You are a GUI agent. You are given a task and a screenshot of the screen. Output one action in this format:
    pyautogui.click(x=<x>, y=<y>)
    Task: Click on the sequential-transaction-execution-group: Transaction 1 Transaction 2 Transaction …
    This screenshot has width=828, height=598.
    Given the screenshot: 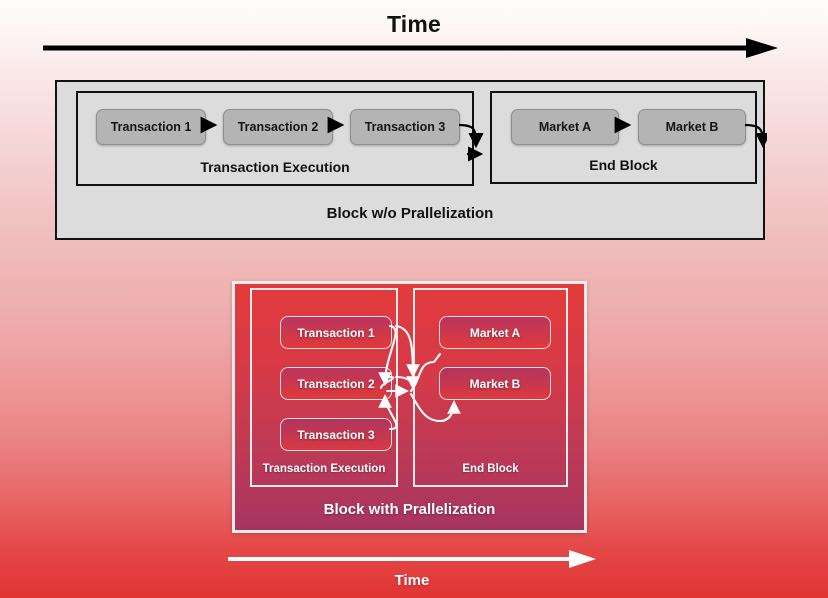 What is the action you would take?
    pyautogui.click(x=275, y=138)
    